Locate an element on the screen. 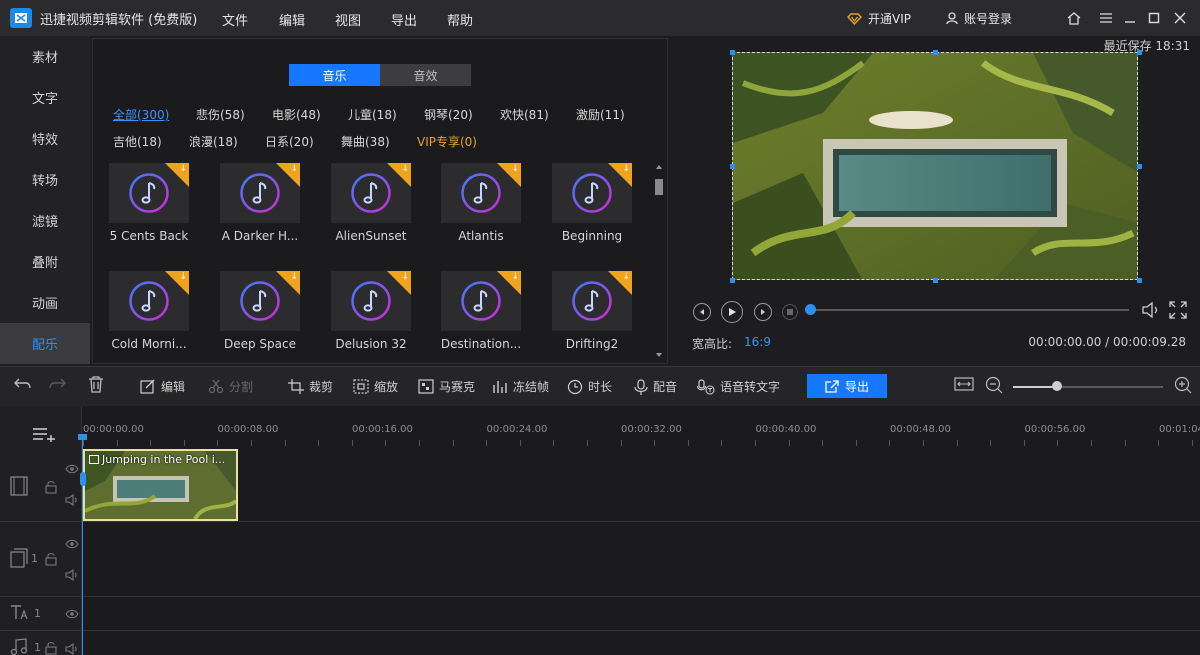 Image resolution: width=1200 pixels, height=655 pixels. menu-file: 文件 is located at coordinates (235, 19).